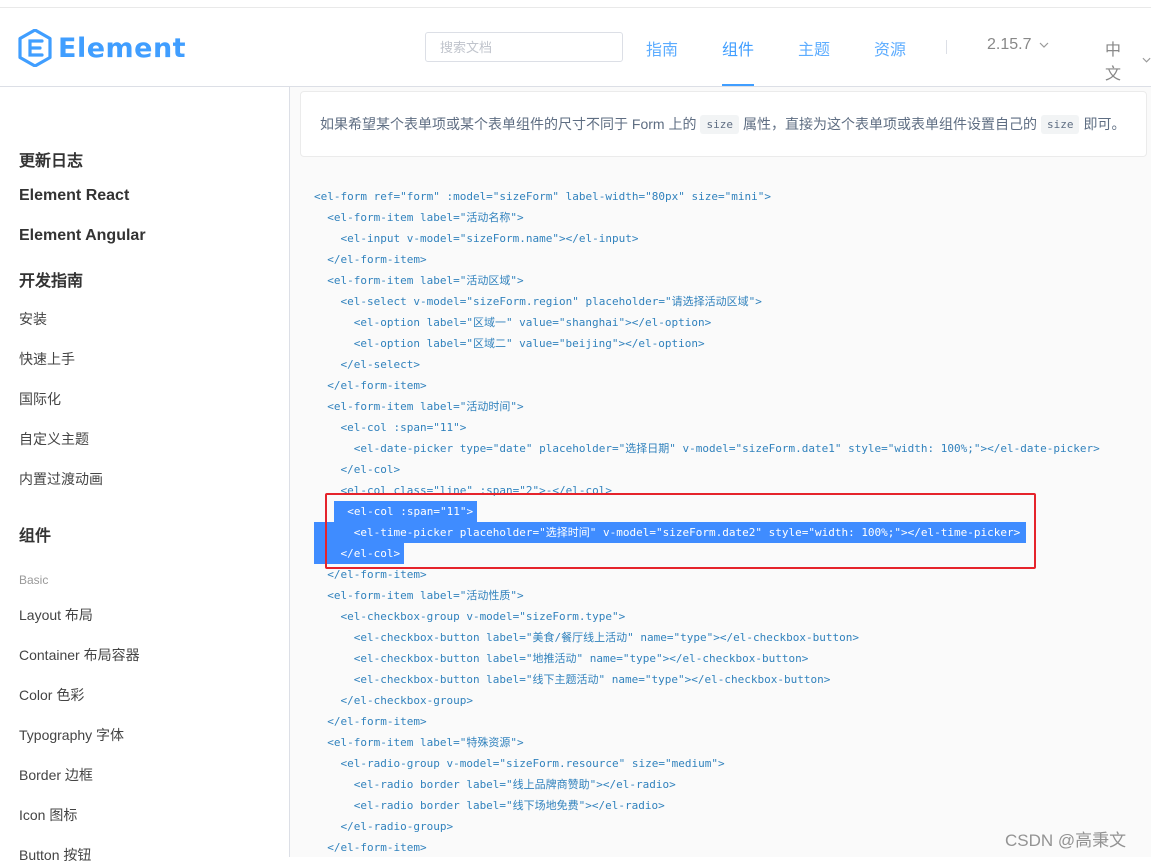 This screenshot has width=1151, height=865. What do you see at coordinates (35, 536) in the screenshot?
I see `sidebar-heading-components: 组件` at bounding box center [35, 536].